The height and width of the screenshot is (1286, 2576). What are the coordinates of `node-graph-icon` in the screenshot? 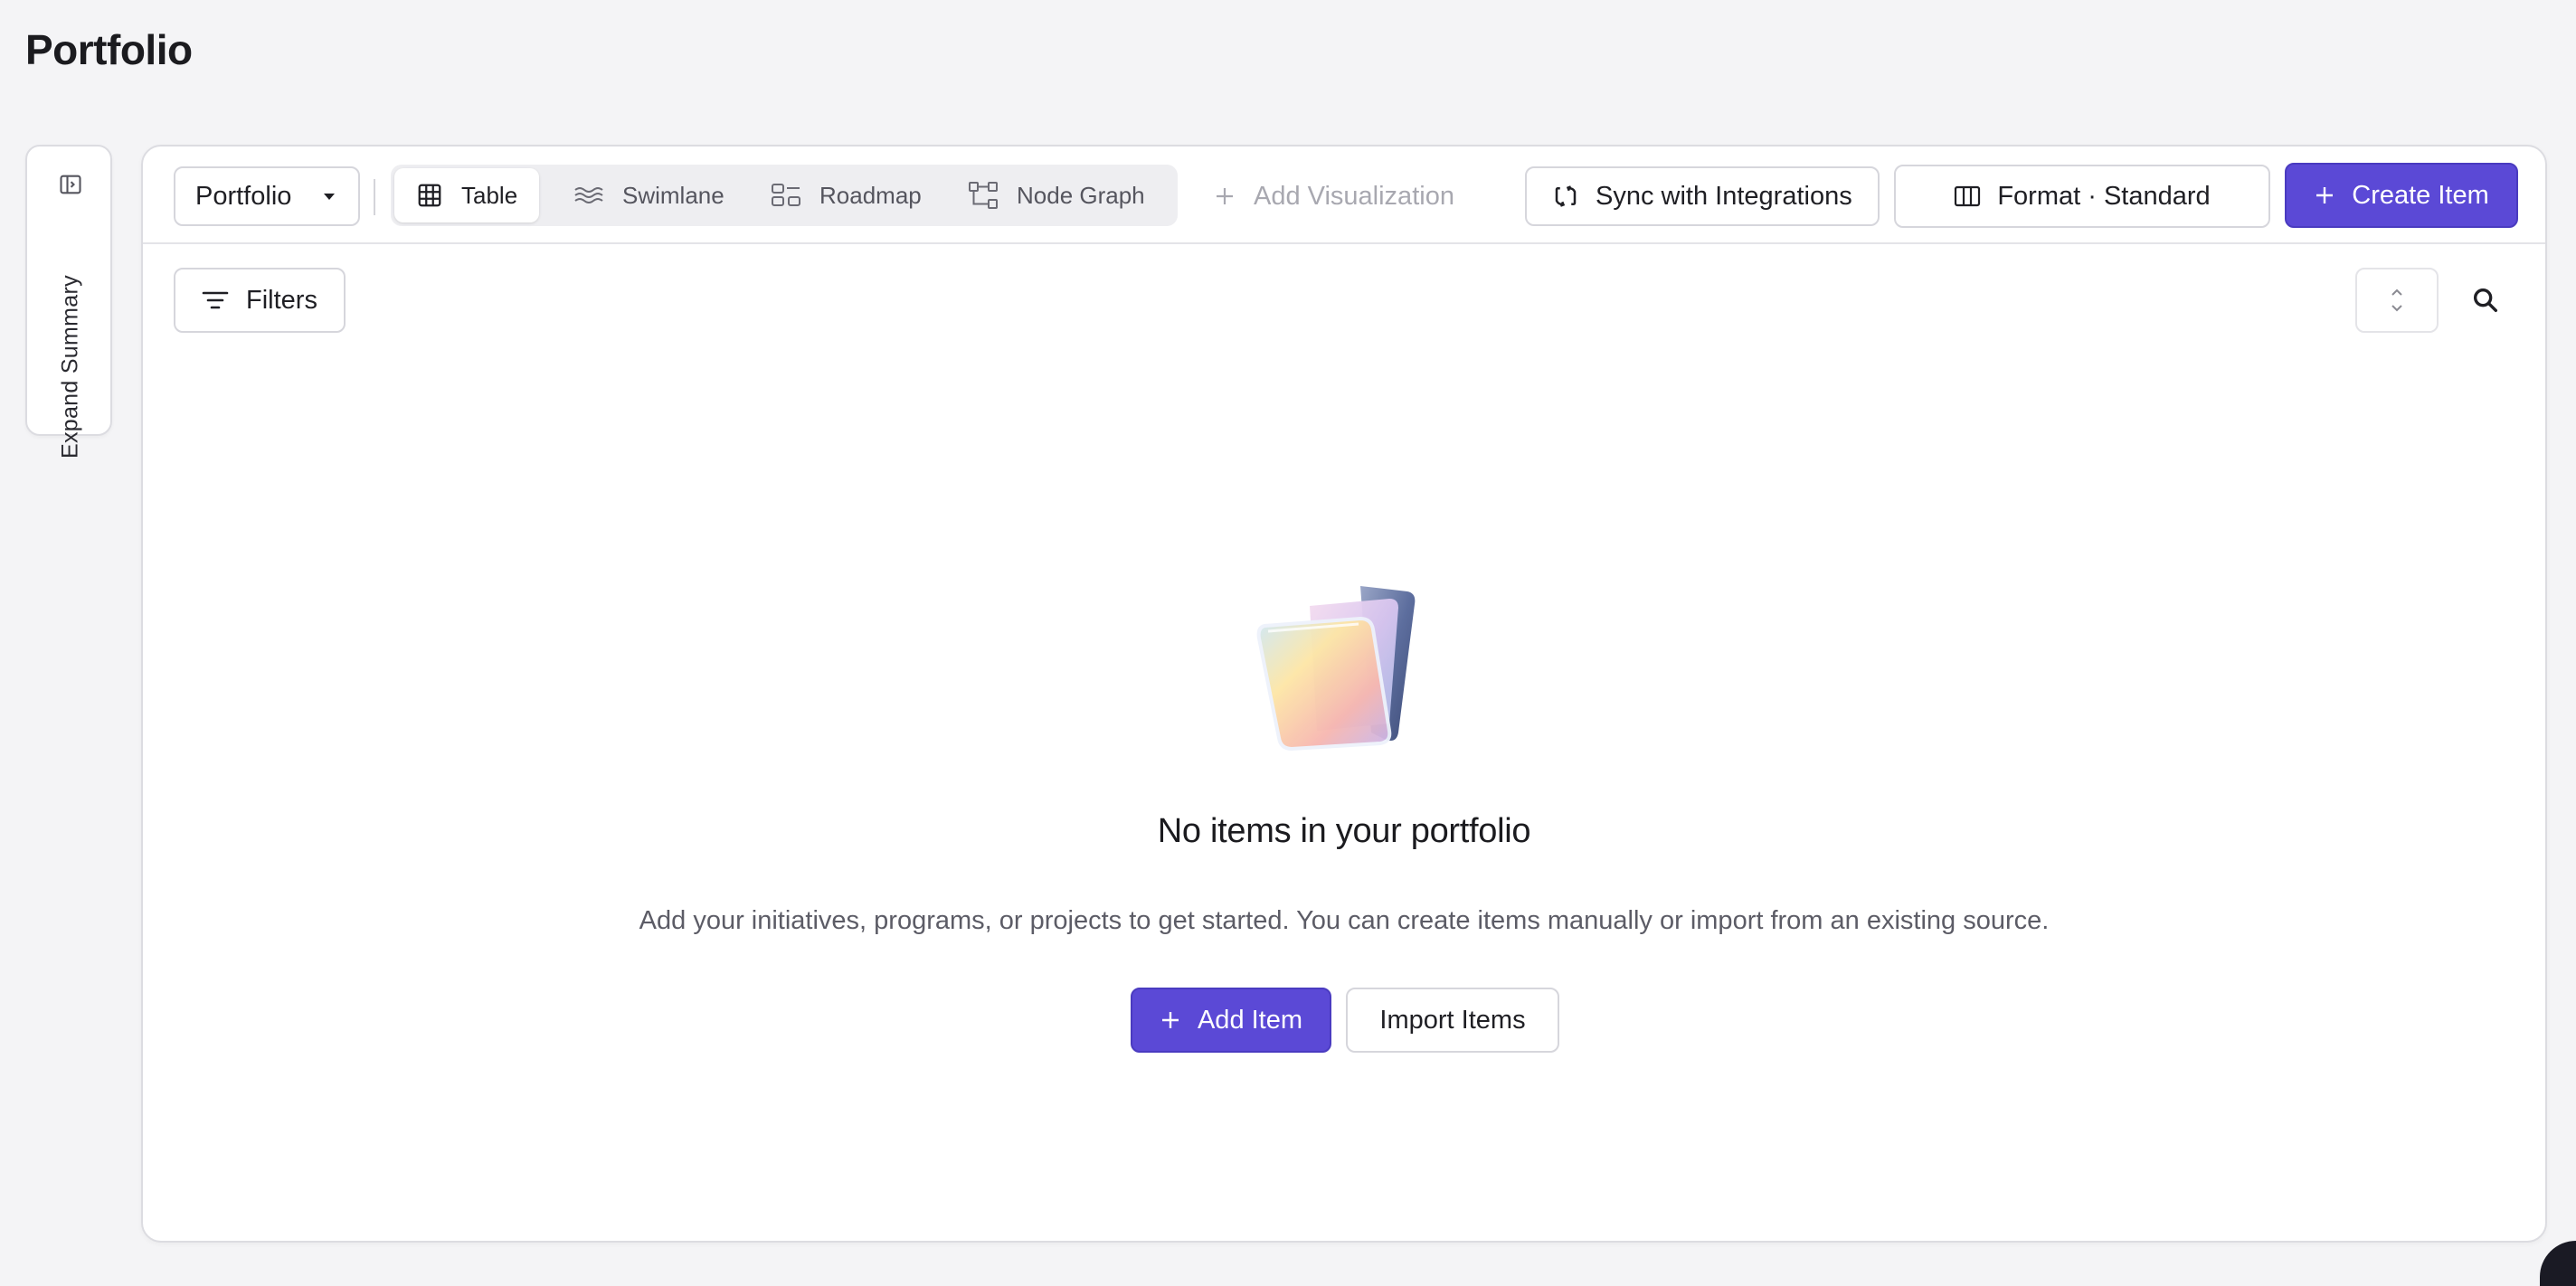 It's located at (983, 195).